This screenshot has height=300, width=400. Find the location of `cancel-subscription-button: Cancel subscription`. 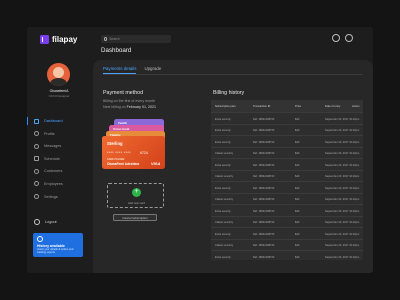

cancel-subscription-button: Cancel subscription is located at coordinates (135, 217).